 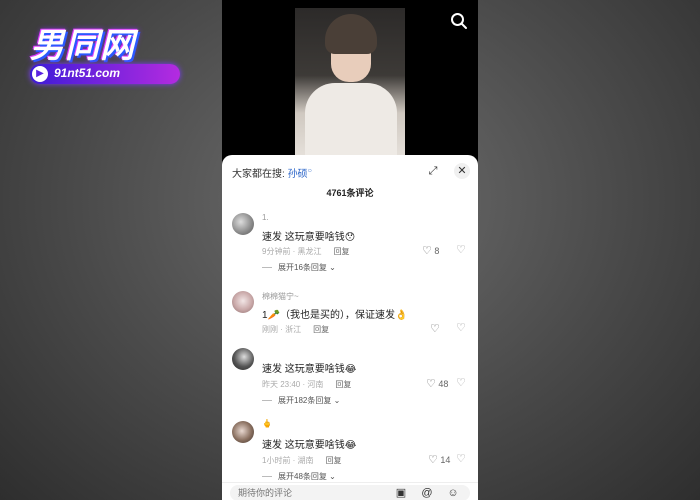 What do you see at coordinates (437, 251) in the screenshot?
I see `like-count: 8` at bounding box center [437, 251].